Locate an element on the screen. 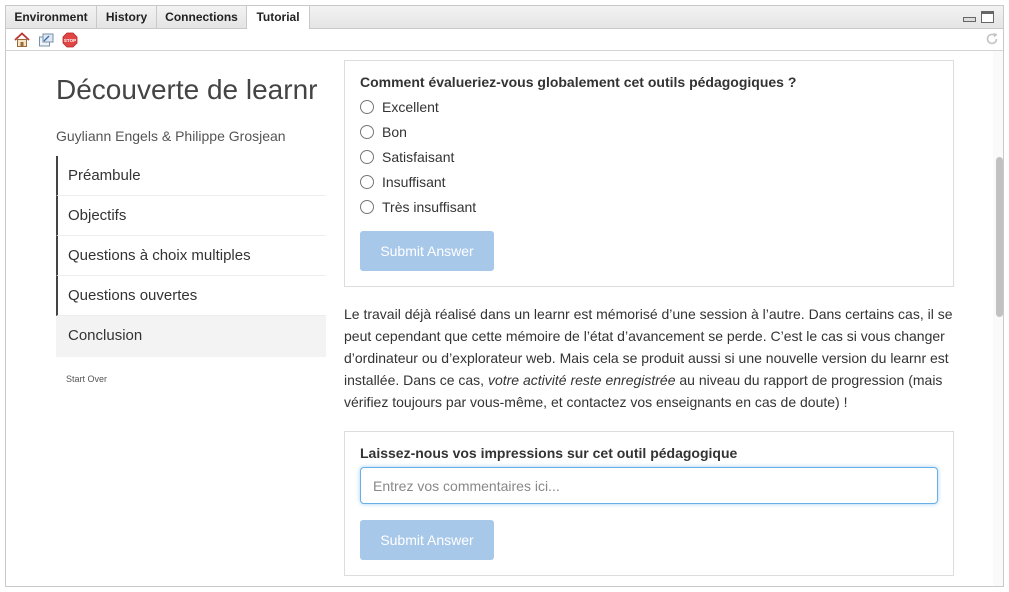  feedback-submit-button: Submit Answer is located at coordinates (427, 540).